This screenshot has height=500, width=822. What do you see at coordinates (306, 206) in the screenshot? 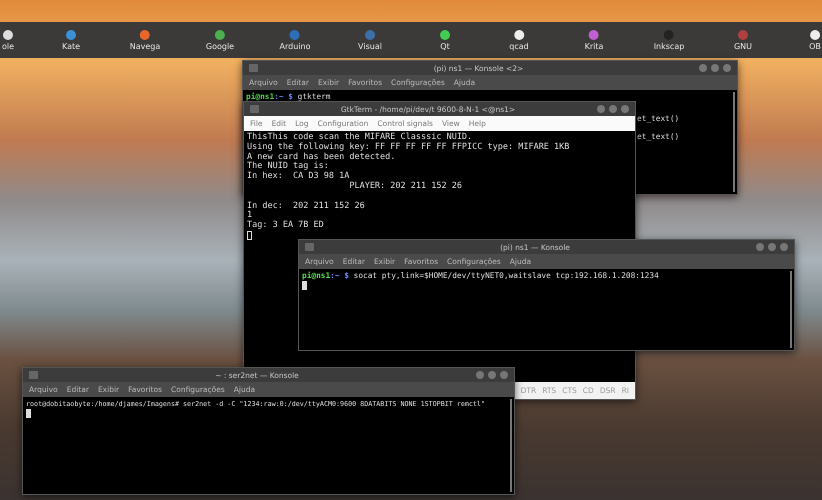
I see `terminal-line: In dec: 202 211 152 26` at bounding box center [306, 206].